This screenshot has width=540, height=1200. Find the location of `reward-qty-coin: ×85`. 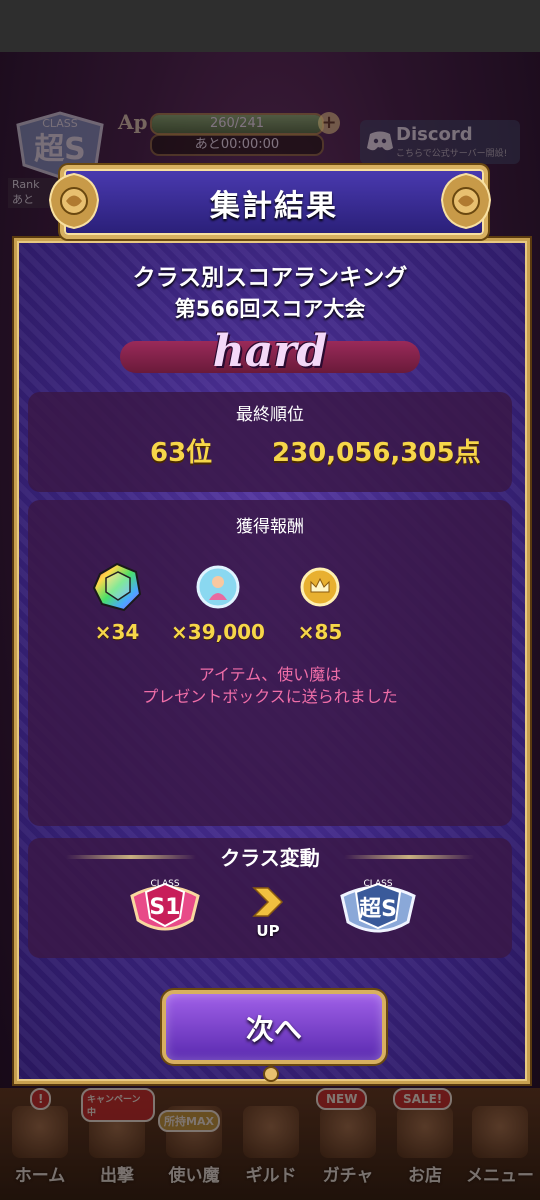

reward-qty-coin: ×85 is located at coordinates (320, 632).